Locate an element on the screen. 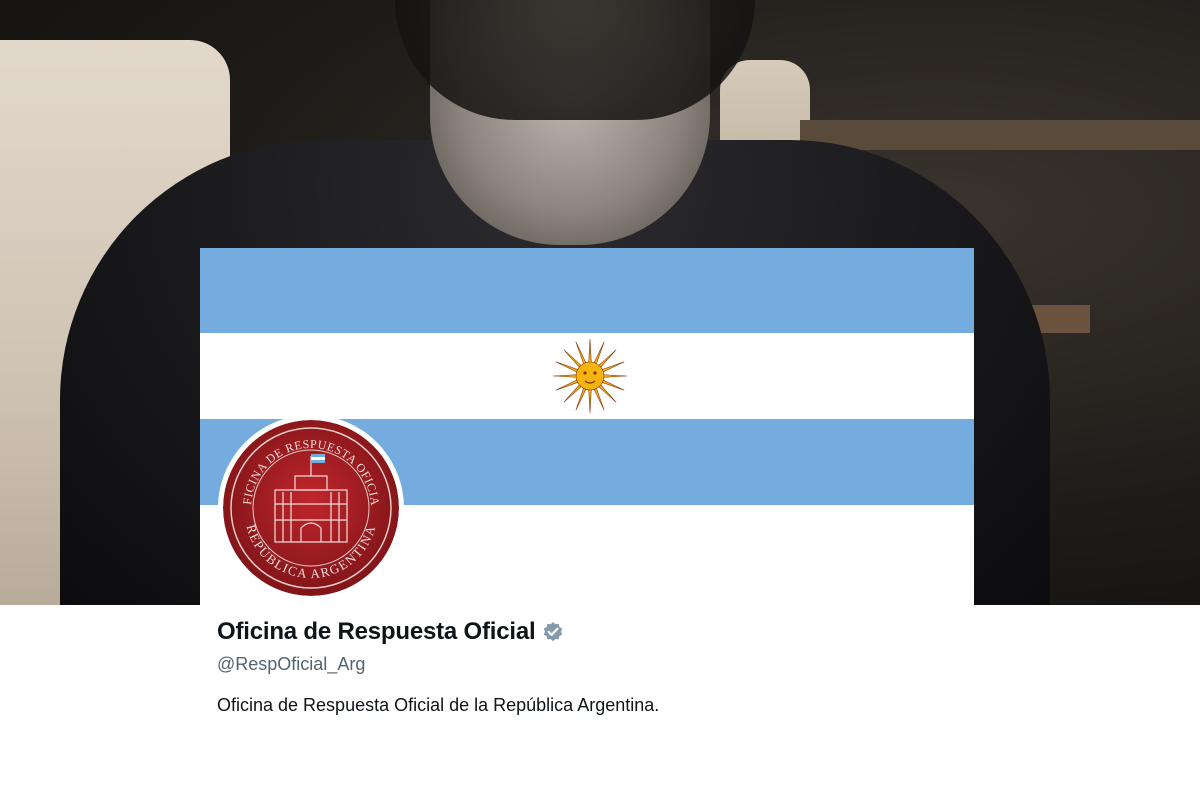 Image resolution: width=1200 pixels, height=800 pixels. desk is located at coordinates (1000, 135).